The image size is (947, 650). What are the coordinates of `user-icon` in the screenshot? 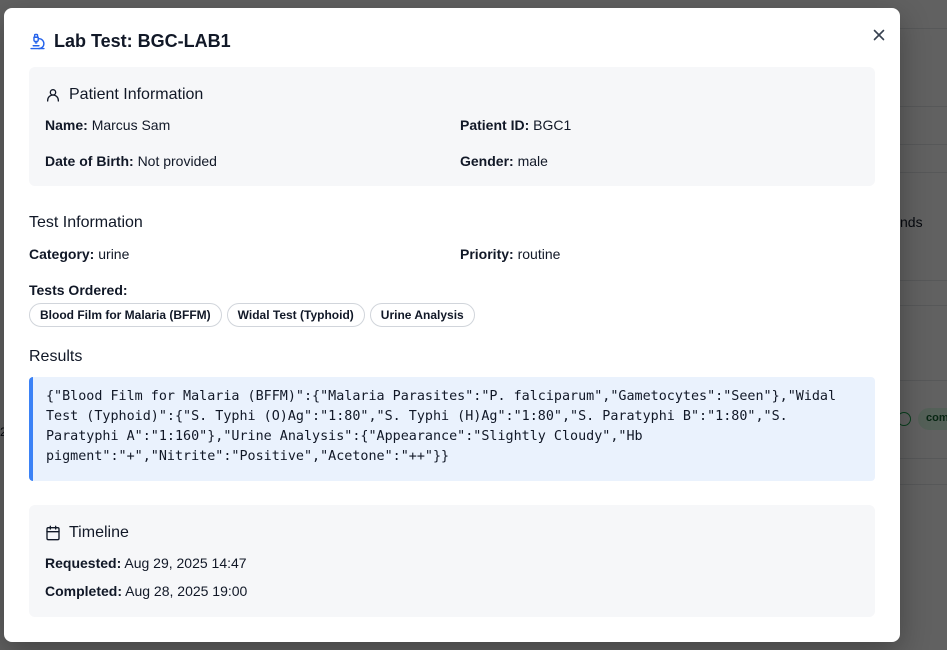 It's located at (53, 95).